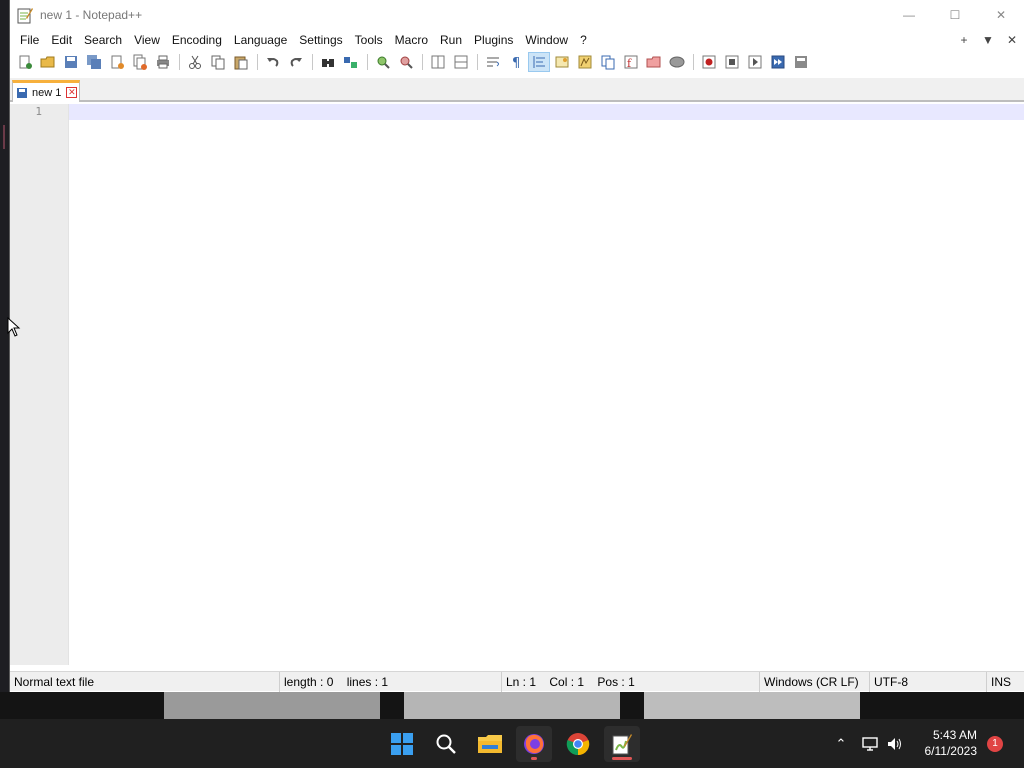  Describe the element at coordinates (493, 62) in the screenshot. I see `word-wrap-icon` at that location.